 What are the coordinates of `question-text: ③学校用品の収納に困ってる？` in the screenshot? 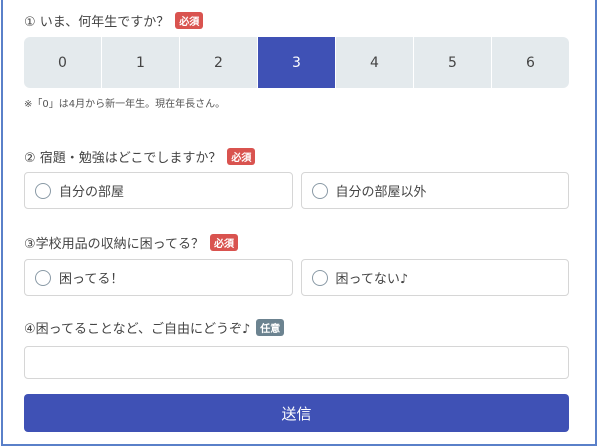 It's located at (114, 244).